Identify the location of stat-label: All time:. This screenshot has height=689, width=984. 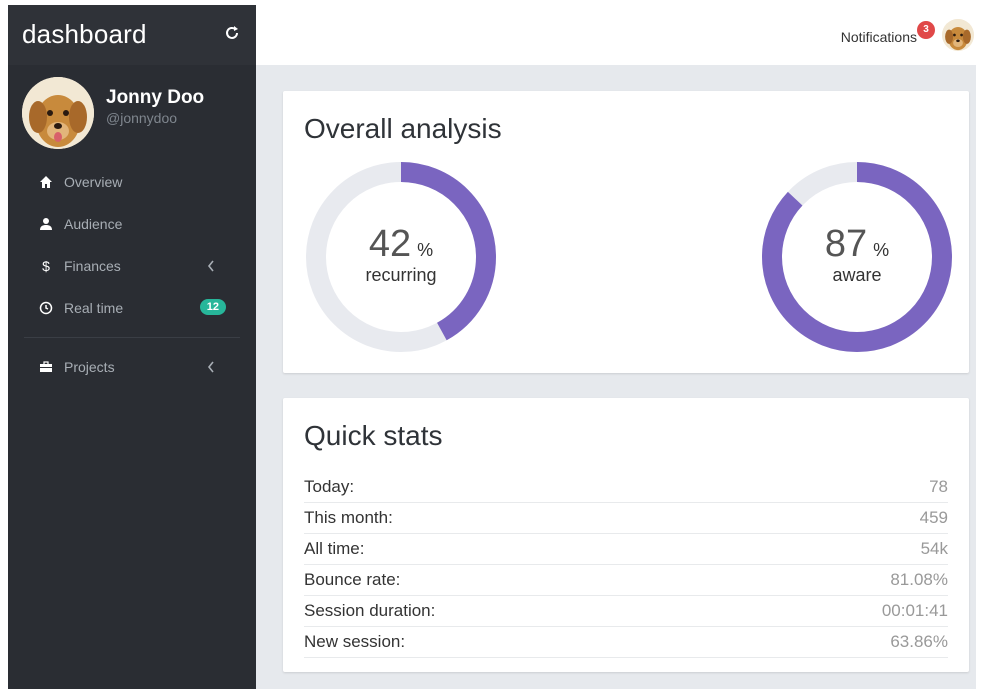
(334, 548).